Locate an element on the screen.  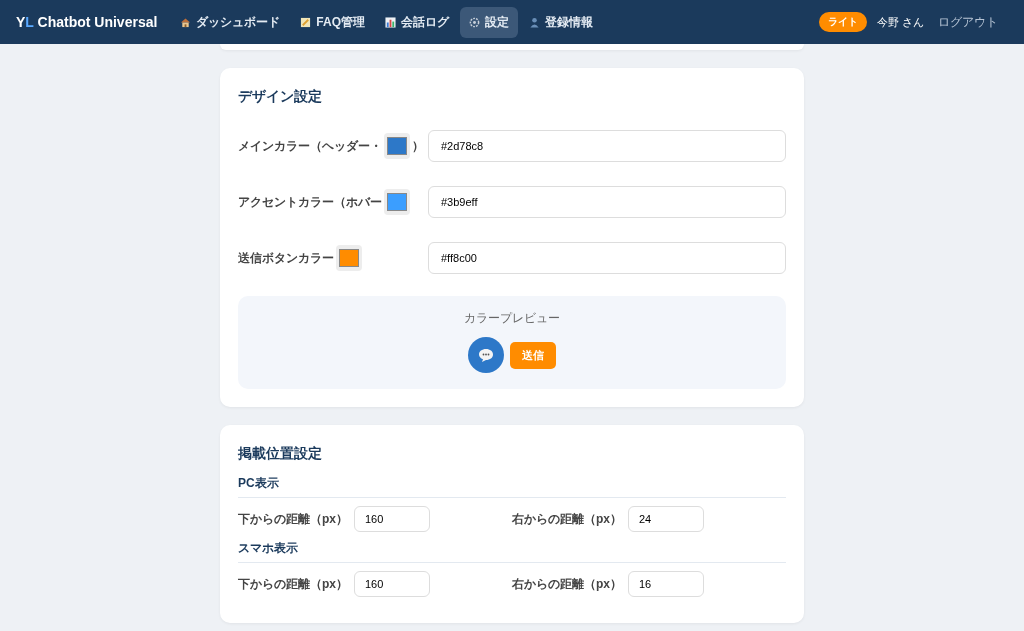
logout-link: ログアウト is located at coordinates (971, 22).